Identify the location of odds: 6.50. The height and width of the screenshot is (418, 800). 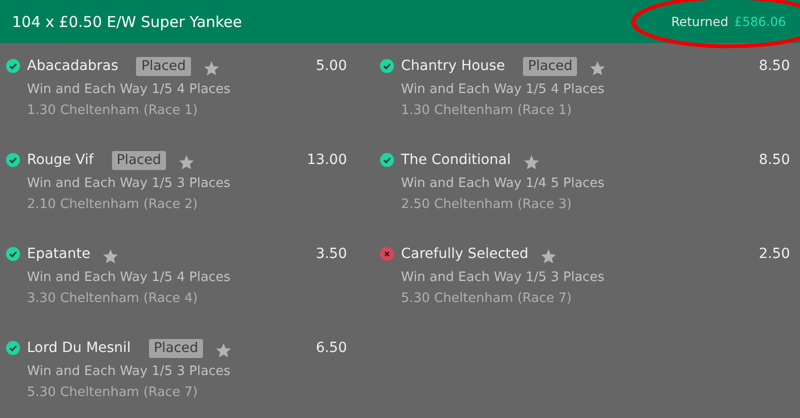
(331, 348).